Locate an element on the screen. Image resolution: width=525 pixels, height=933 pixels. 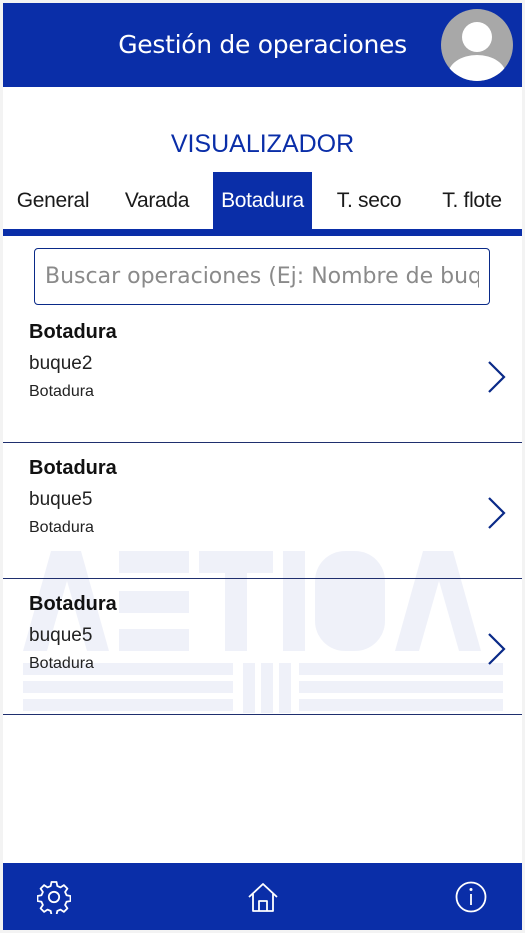
tab-general: General is located at coordinates (53, 201).